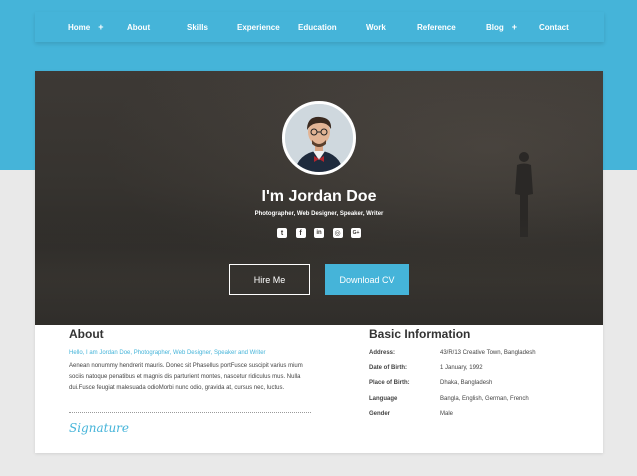  Describe the element at coordinates (269, 279) in the screenshot. I see `hire-me-button: Hire Me` at that location.